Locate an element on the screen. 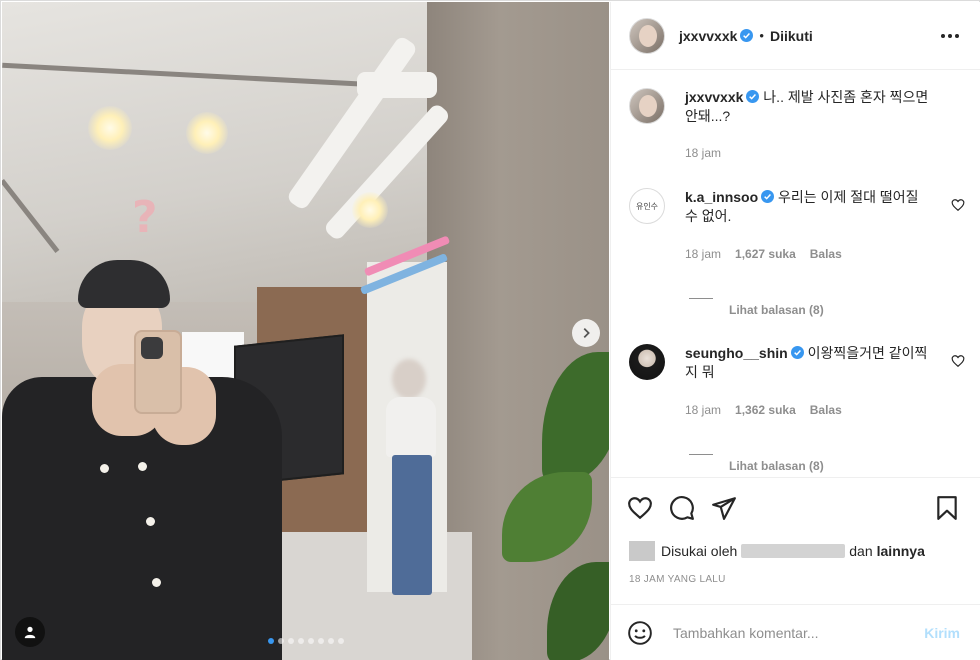 The image size is (980, 660). action-bar is located at coordinates (795, 499).